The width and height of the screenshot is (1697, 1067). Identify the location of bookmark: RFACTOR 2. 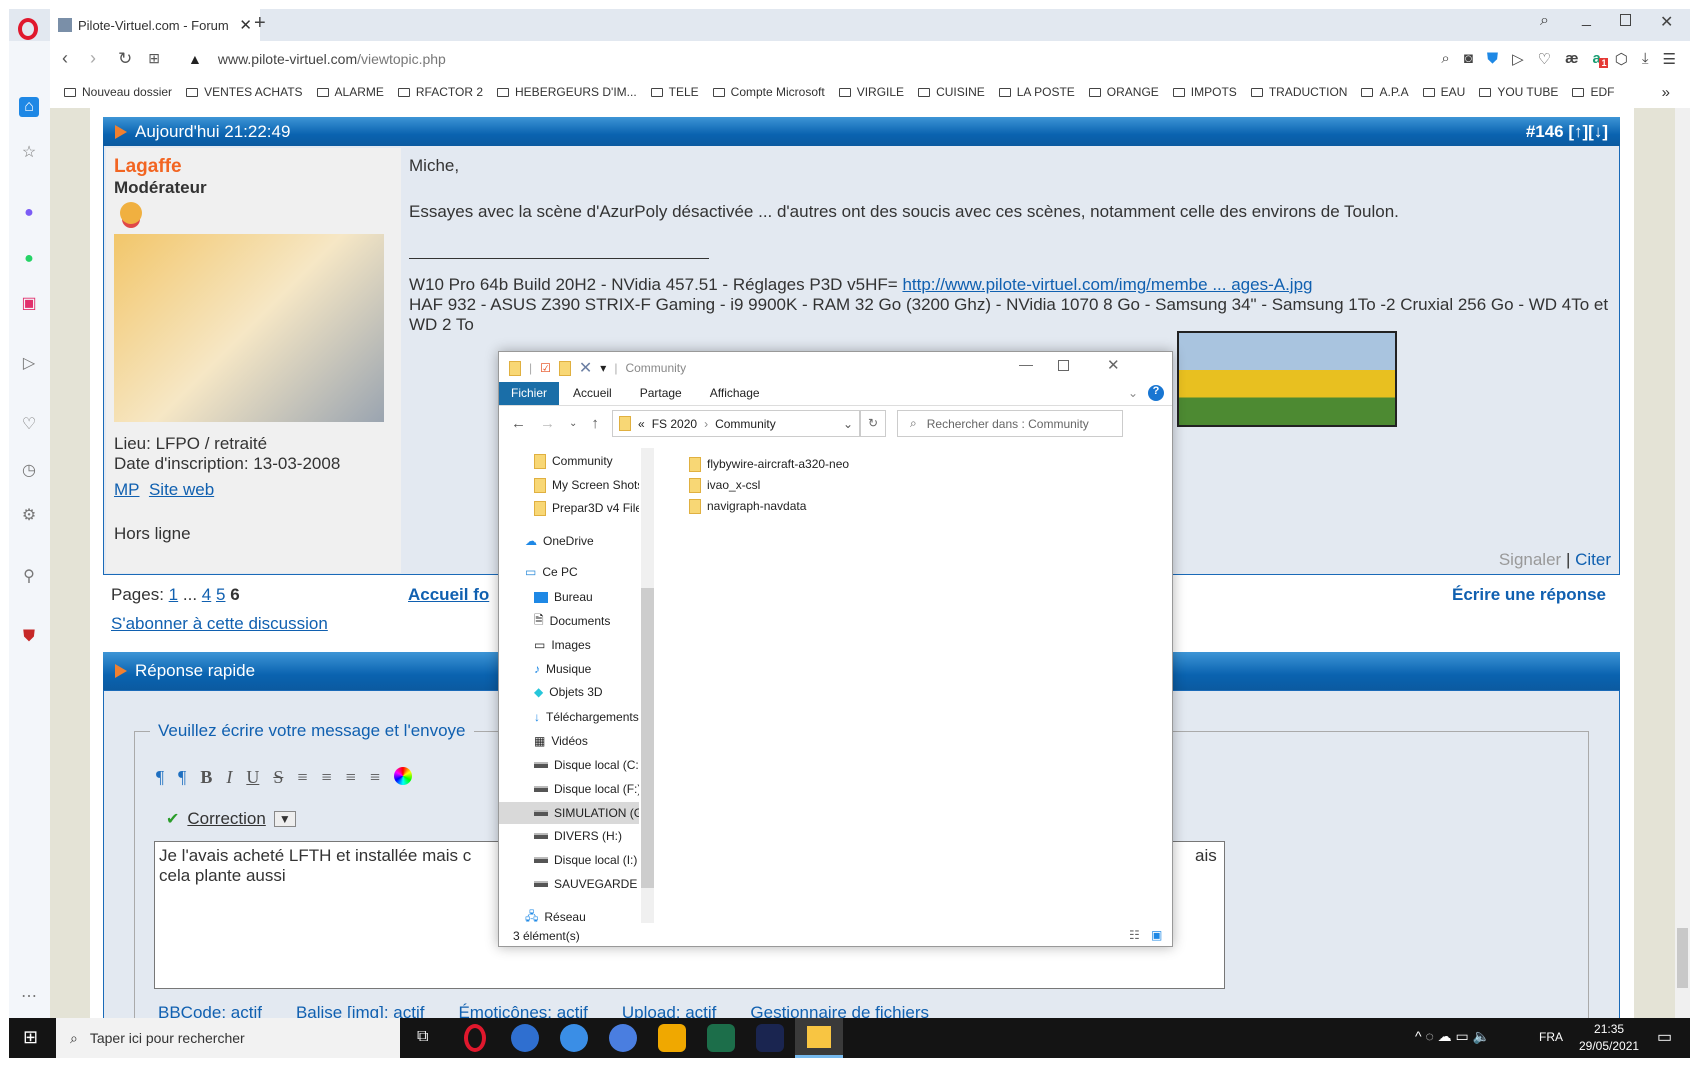
(440, 92).